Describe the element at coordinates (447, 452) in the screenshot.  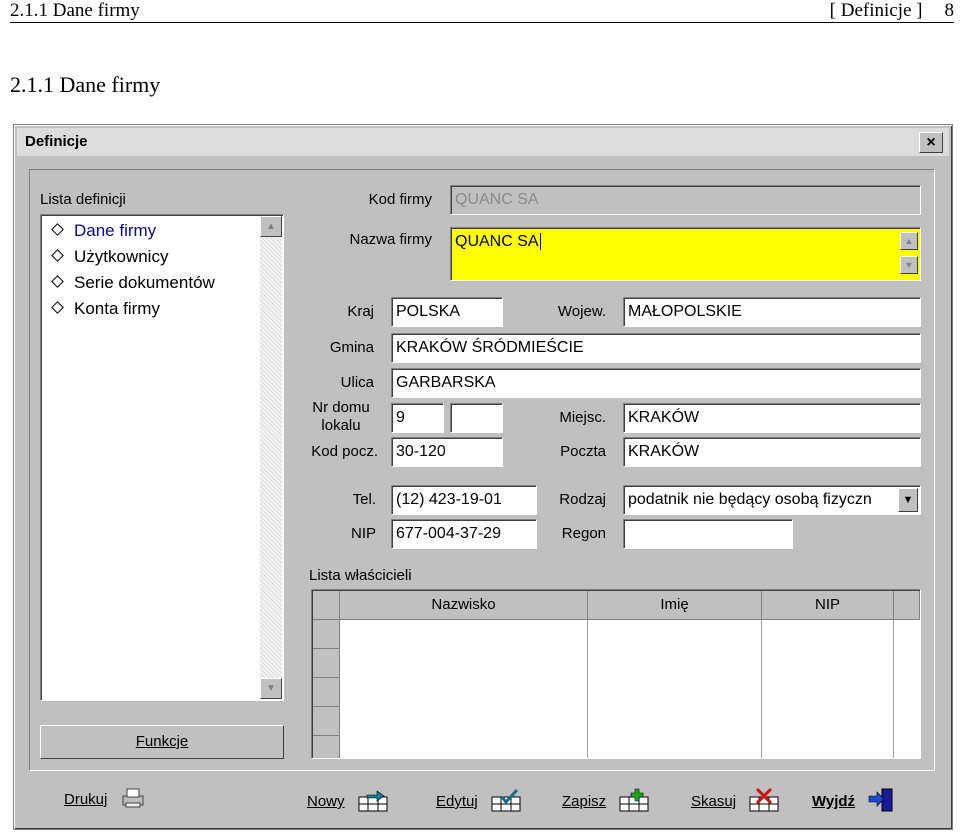
I see `kod-pocz-field: 30-120` at that location.